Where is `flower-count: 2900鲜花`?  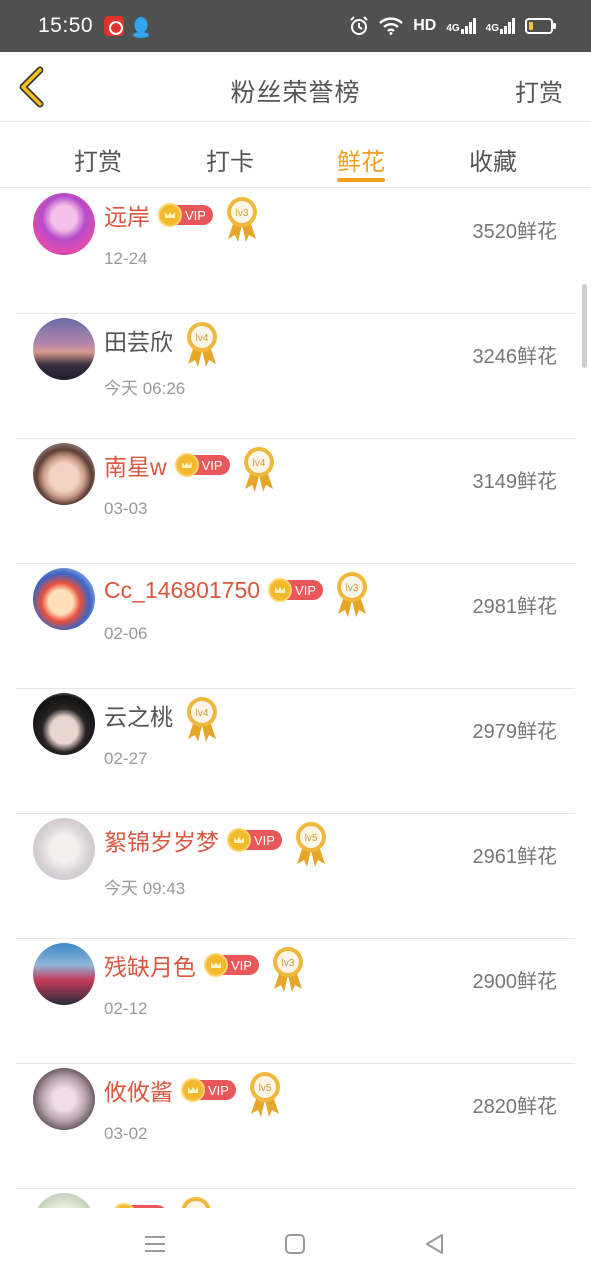 flower-count: 2900鲜花 is located at coordinates (515, 982).